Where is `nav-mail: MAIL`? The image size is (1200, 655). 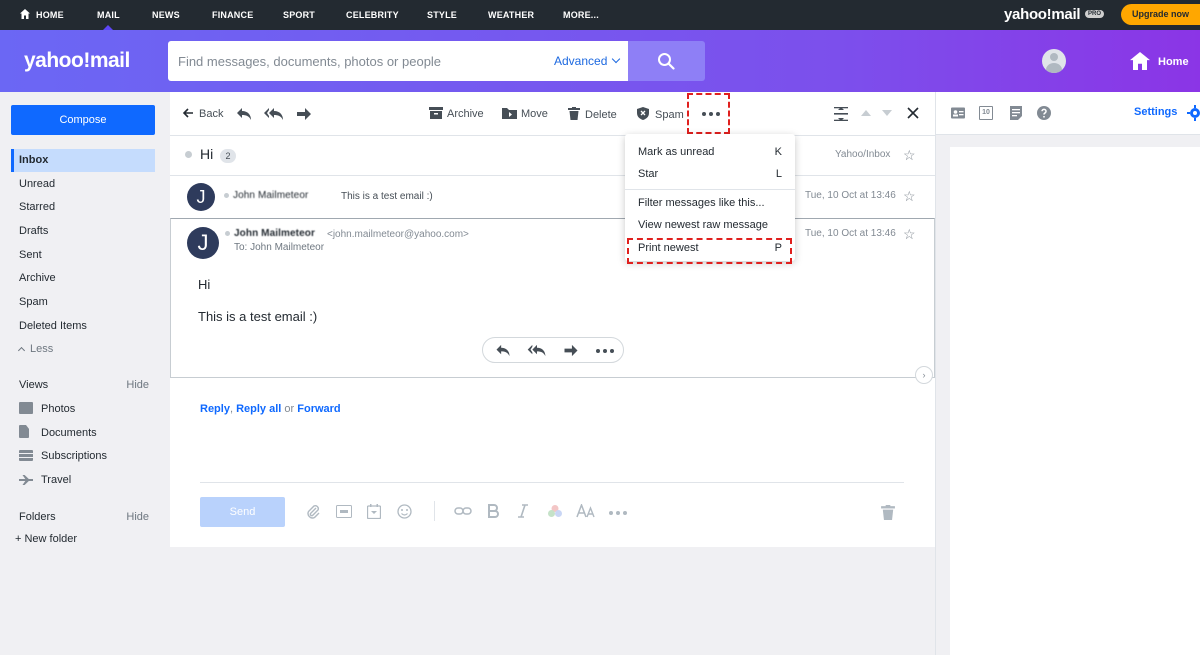 nav-mail: MAIL is located at coordinates (108, 15).